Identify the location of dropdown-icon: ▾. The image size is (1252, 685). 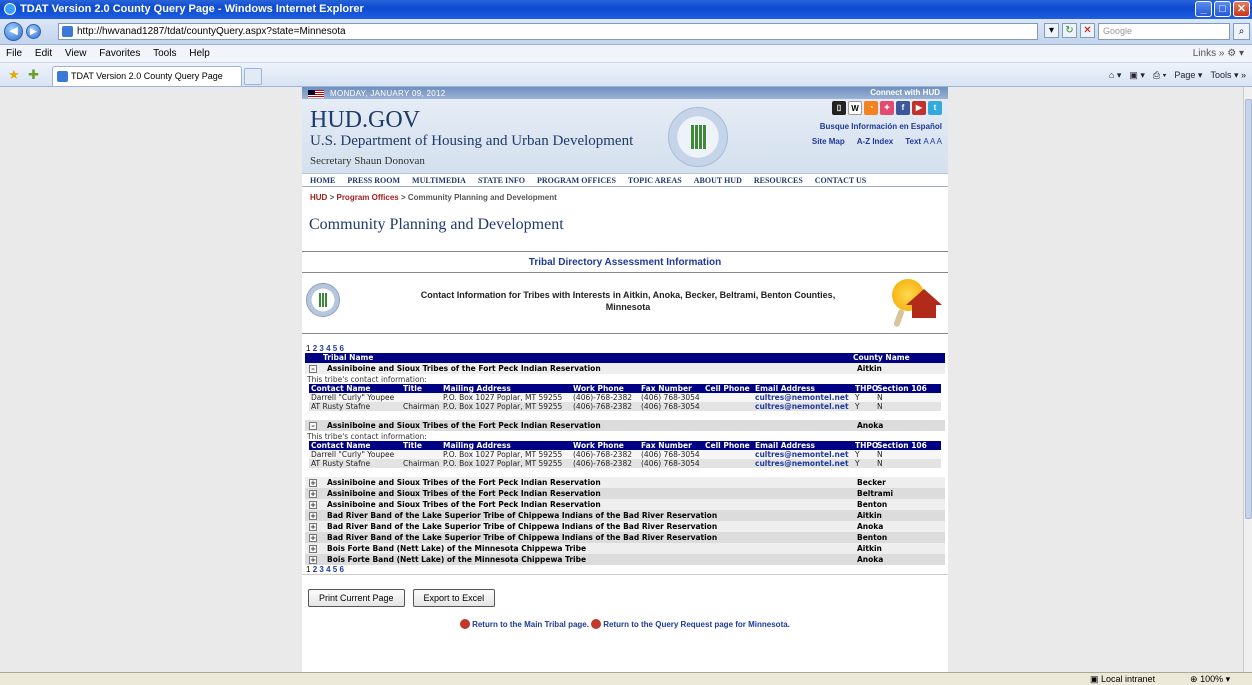
(1051, 30).